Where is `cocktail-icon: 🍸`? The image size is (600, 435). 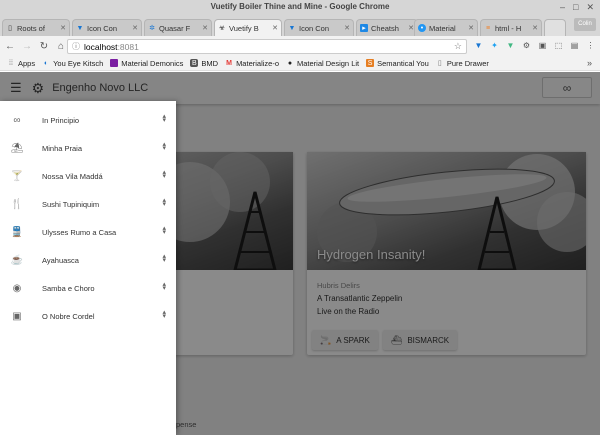 cocktail-icon: 🍸 is located at coordinates (17, 176).